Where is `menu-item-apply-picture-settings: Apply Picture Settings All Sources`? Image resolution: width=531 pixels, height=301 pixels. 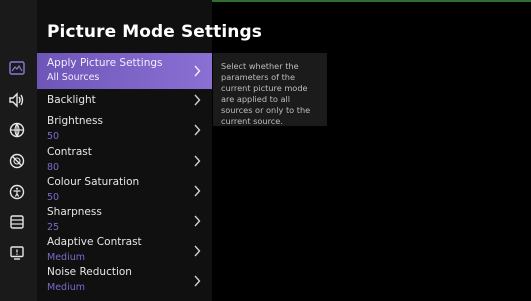 menu-item-apply-picture-settings: Apply Picture Settings All Sources is located at coordinates (124, 71).